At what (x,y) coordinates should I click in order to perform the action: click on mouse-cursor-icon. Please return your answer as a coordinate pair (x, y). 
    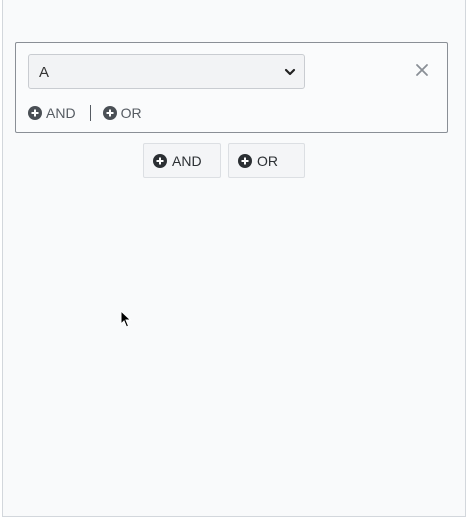
    Looking at the image, I should click on (126, 319).